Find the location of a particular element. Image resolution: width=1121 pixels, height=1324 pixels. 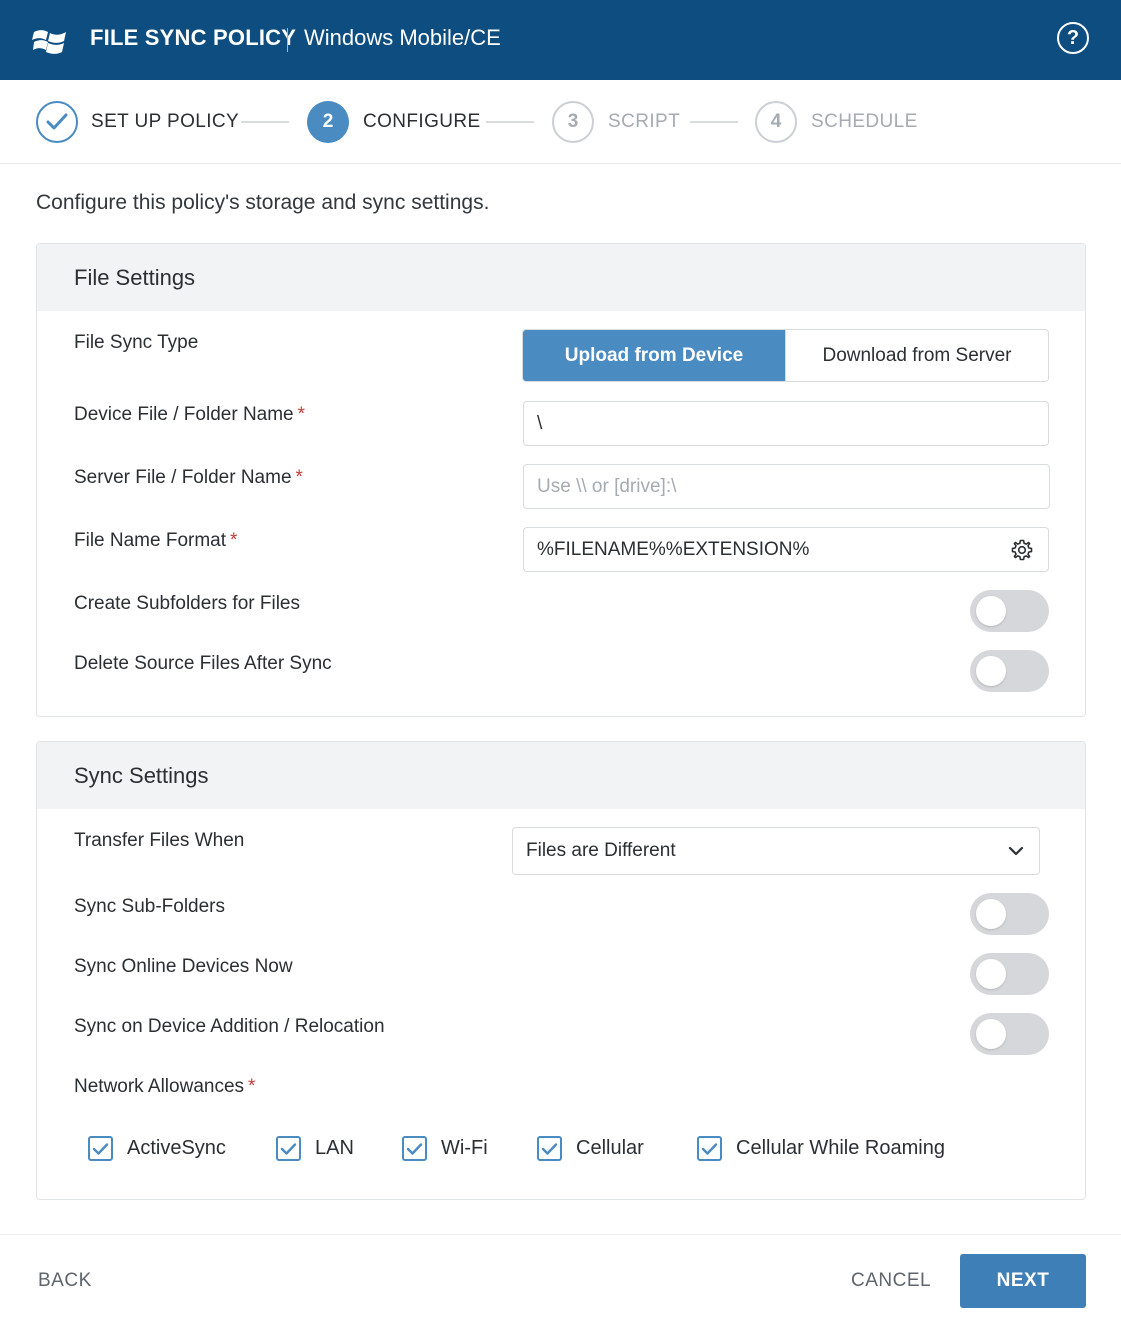

chevron-down-icon is located at coordinates (1016, 851).